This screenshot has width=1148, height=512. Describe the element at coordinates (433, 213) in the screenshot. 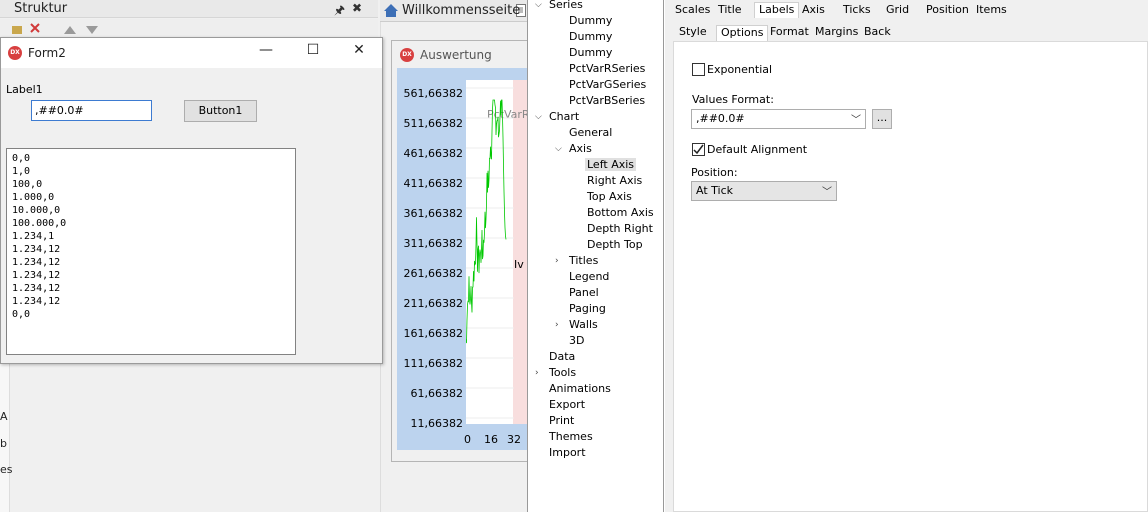

I see `chart-y-tick: 361,66382` at that location.